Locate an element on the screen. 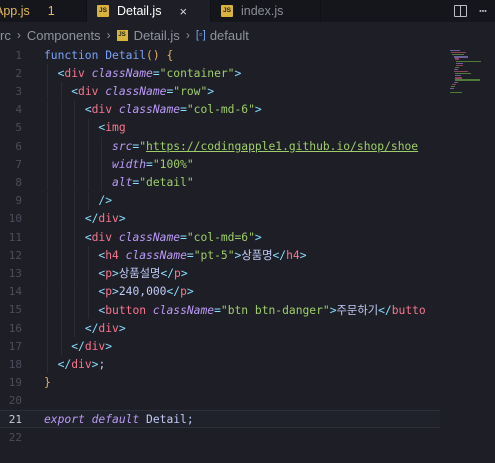 Image resolution: width=495 pixels, height=463 pixels. code-text: export default Detail; is located at coordinates (119, 419).